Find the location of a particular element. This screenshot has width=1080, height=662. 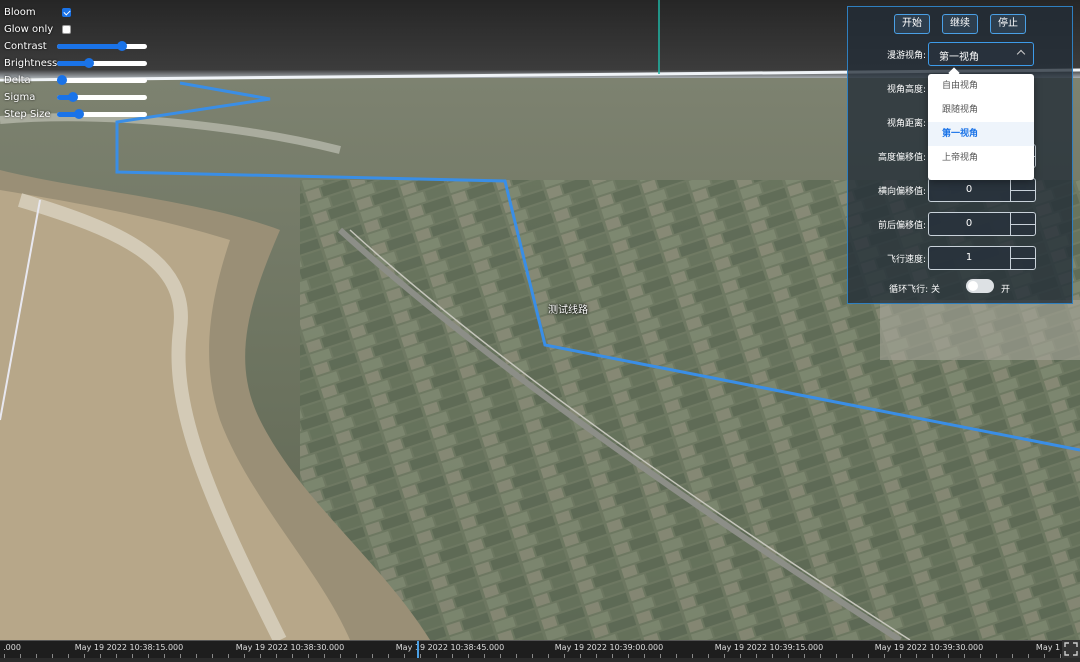

stop-button: 停止 is located at coordinates (1008, 24).